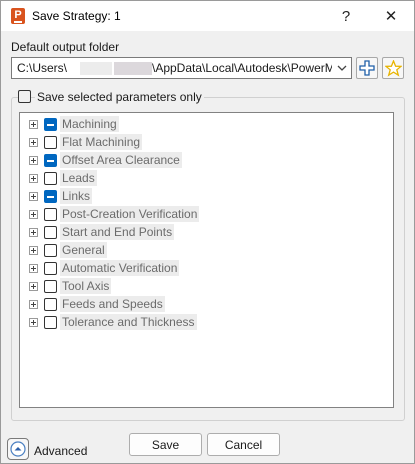  I want to click on chevron-down-icon, so click(342, 68).